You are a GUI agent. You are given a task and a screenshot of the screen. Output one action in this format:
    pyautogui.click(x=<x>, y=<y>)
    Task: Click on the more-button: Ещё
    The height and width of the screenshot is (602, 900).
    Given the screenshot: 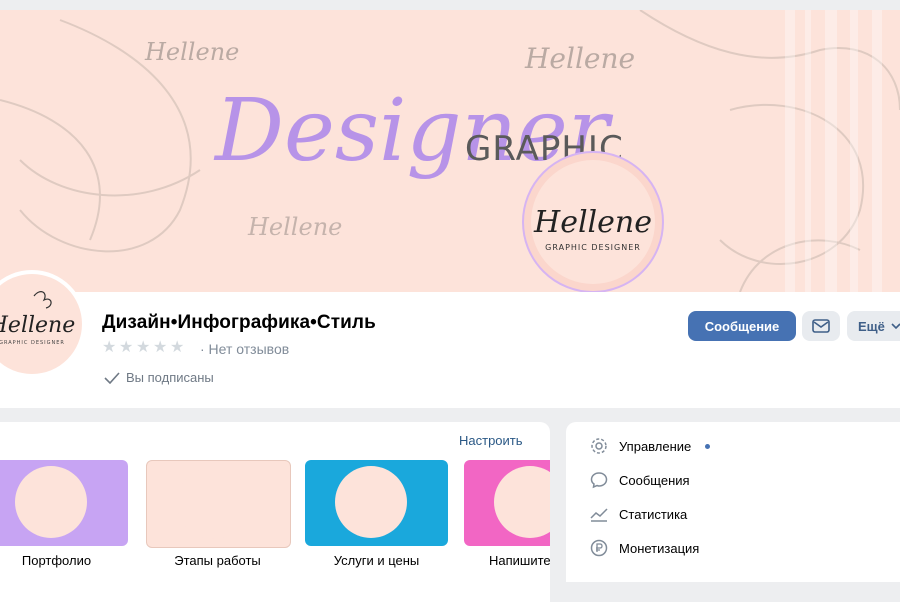 What is the action you would take?
    pyautogui.click(x=873, y=326)
    